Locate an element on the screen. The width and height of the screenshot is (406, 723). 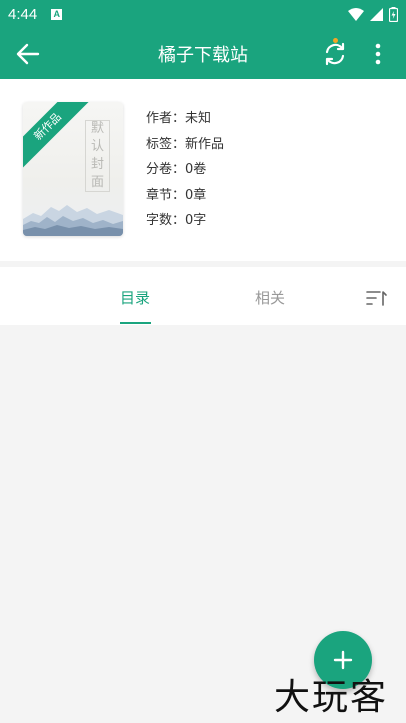
more-vertical-icon is located at coordinates (378, 54).